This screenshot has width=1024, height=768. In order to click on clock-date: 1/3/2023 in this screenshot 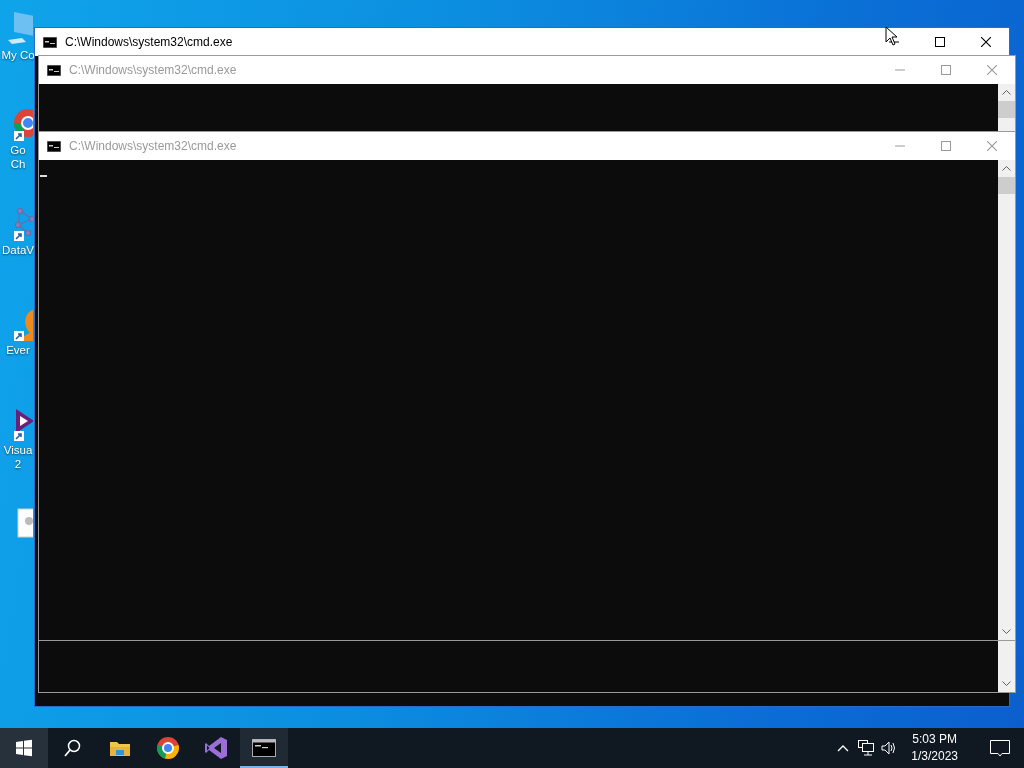, I will do `click(934, 756)`.